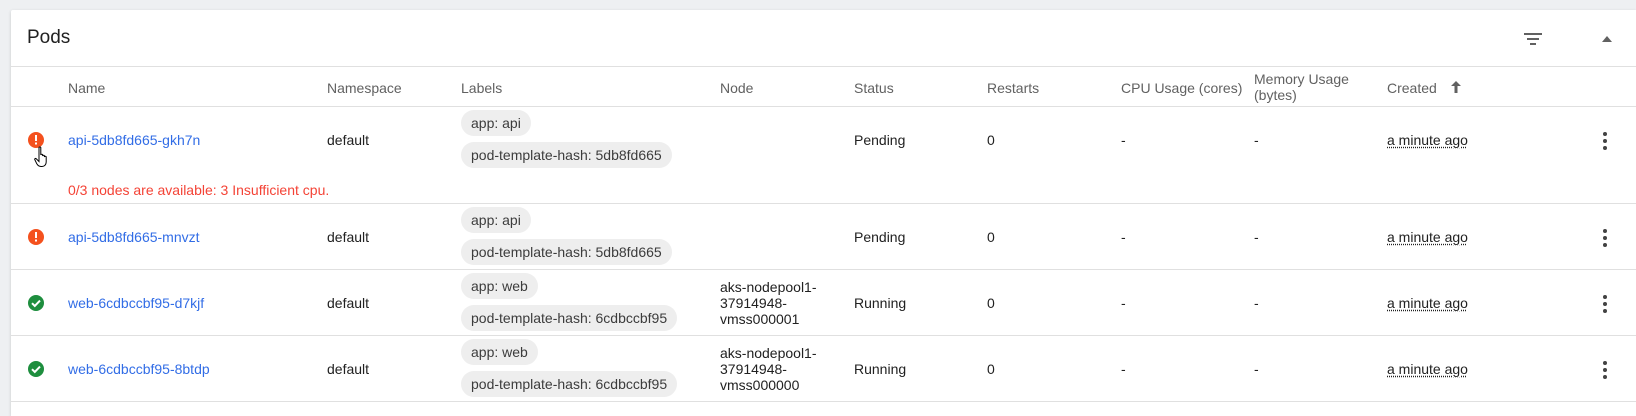 Image resolution: width=1636 pixels, height=416 pixels. Describe the element at coordinates (1412, 88) in the screenshot. I see `column-header-created-label: Created` at that location.